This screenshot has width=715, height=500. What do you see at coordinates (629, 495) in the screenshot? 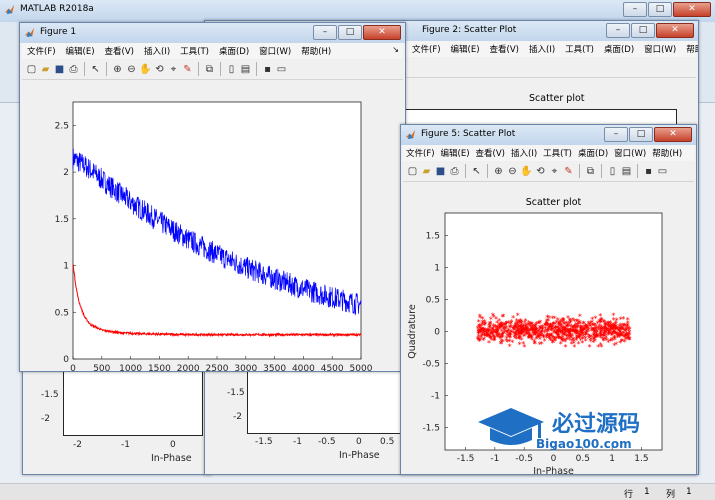
I see `status-row-label: 行` at bounding box center [629, 495].